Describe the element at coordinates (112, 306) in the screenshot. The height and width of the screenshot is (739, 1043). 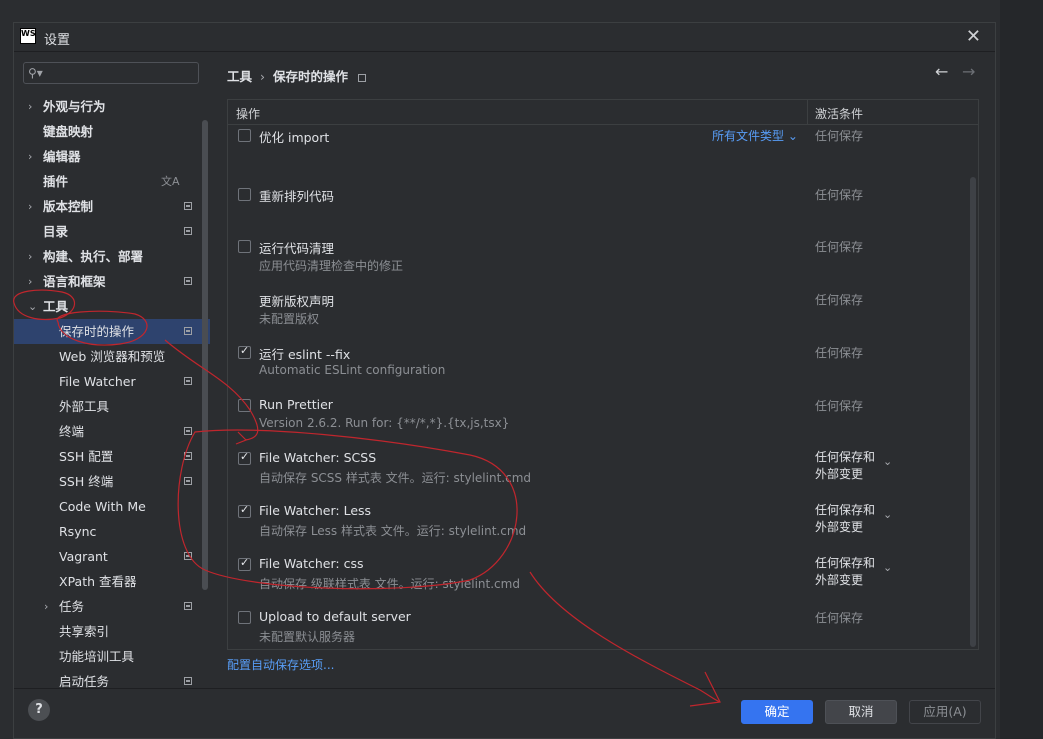
I see `sidebar-item: ⌄ 工具` at that location.